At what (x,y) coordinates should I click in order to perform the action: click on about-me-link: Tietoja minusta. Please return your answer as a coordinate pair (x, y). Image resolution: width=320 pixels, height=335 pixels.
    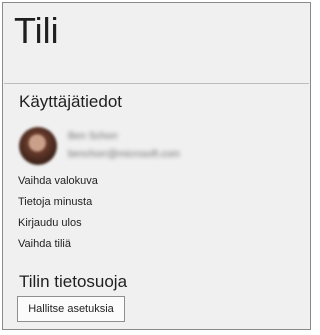
    Looking at the image, I should click on (55, 202).